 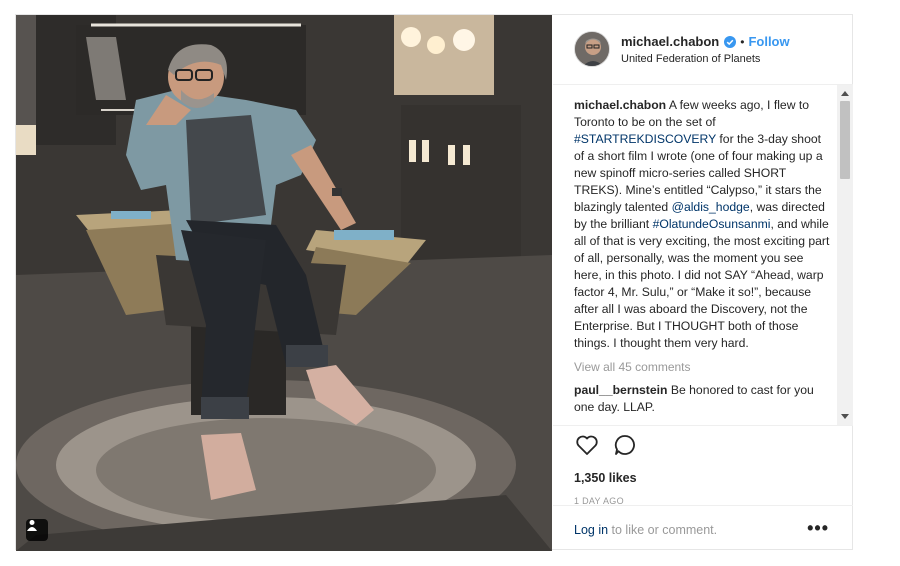 I want to click on likes-count: 1,350 likes, so click(x=605, y=478).